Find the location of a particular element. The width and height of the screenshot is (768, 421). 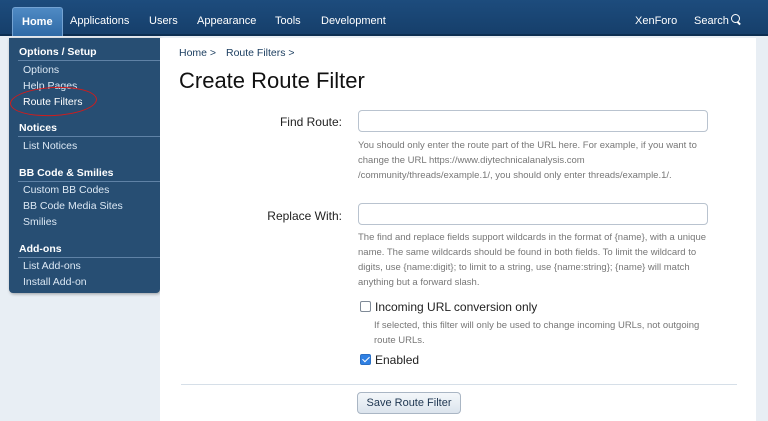

search-label: Search is located at coordinates (711, 21).